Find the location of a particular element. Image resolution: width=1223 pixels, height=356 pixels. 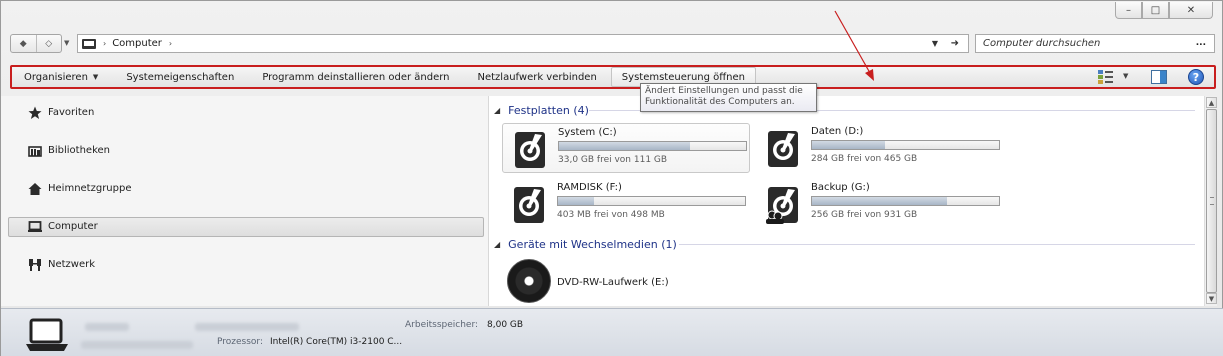

dvd-drive-label: DVD-RW-Laufwerk (E:) is located at coordinates (613, 282).